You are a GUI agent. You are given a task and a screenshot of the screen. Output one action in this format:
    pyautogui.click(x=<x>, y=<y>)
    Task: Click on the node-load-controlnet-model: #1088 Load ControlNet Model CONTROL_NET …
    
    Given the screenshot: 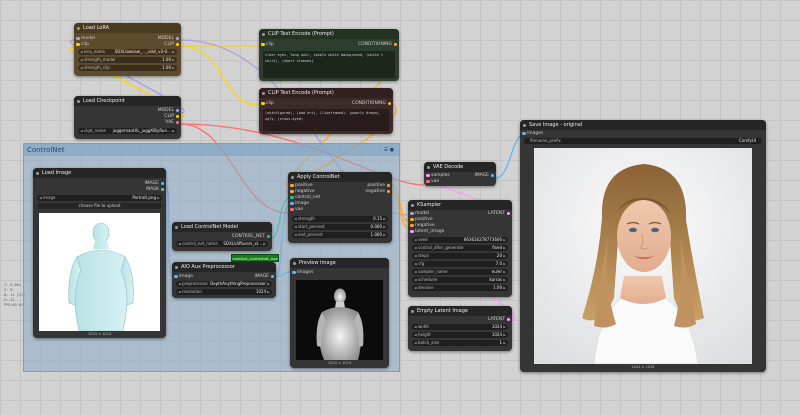 What is the action you would take?
    pyautogui.click(x=222, y=236)
    